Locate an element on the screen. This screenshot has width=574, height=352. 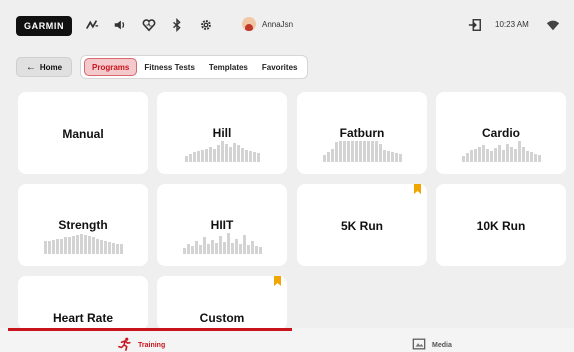
tab-fitness-tests: Fitness Tests is located at coordinates (169, 67).